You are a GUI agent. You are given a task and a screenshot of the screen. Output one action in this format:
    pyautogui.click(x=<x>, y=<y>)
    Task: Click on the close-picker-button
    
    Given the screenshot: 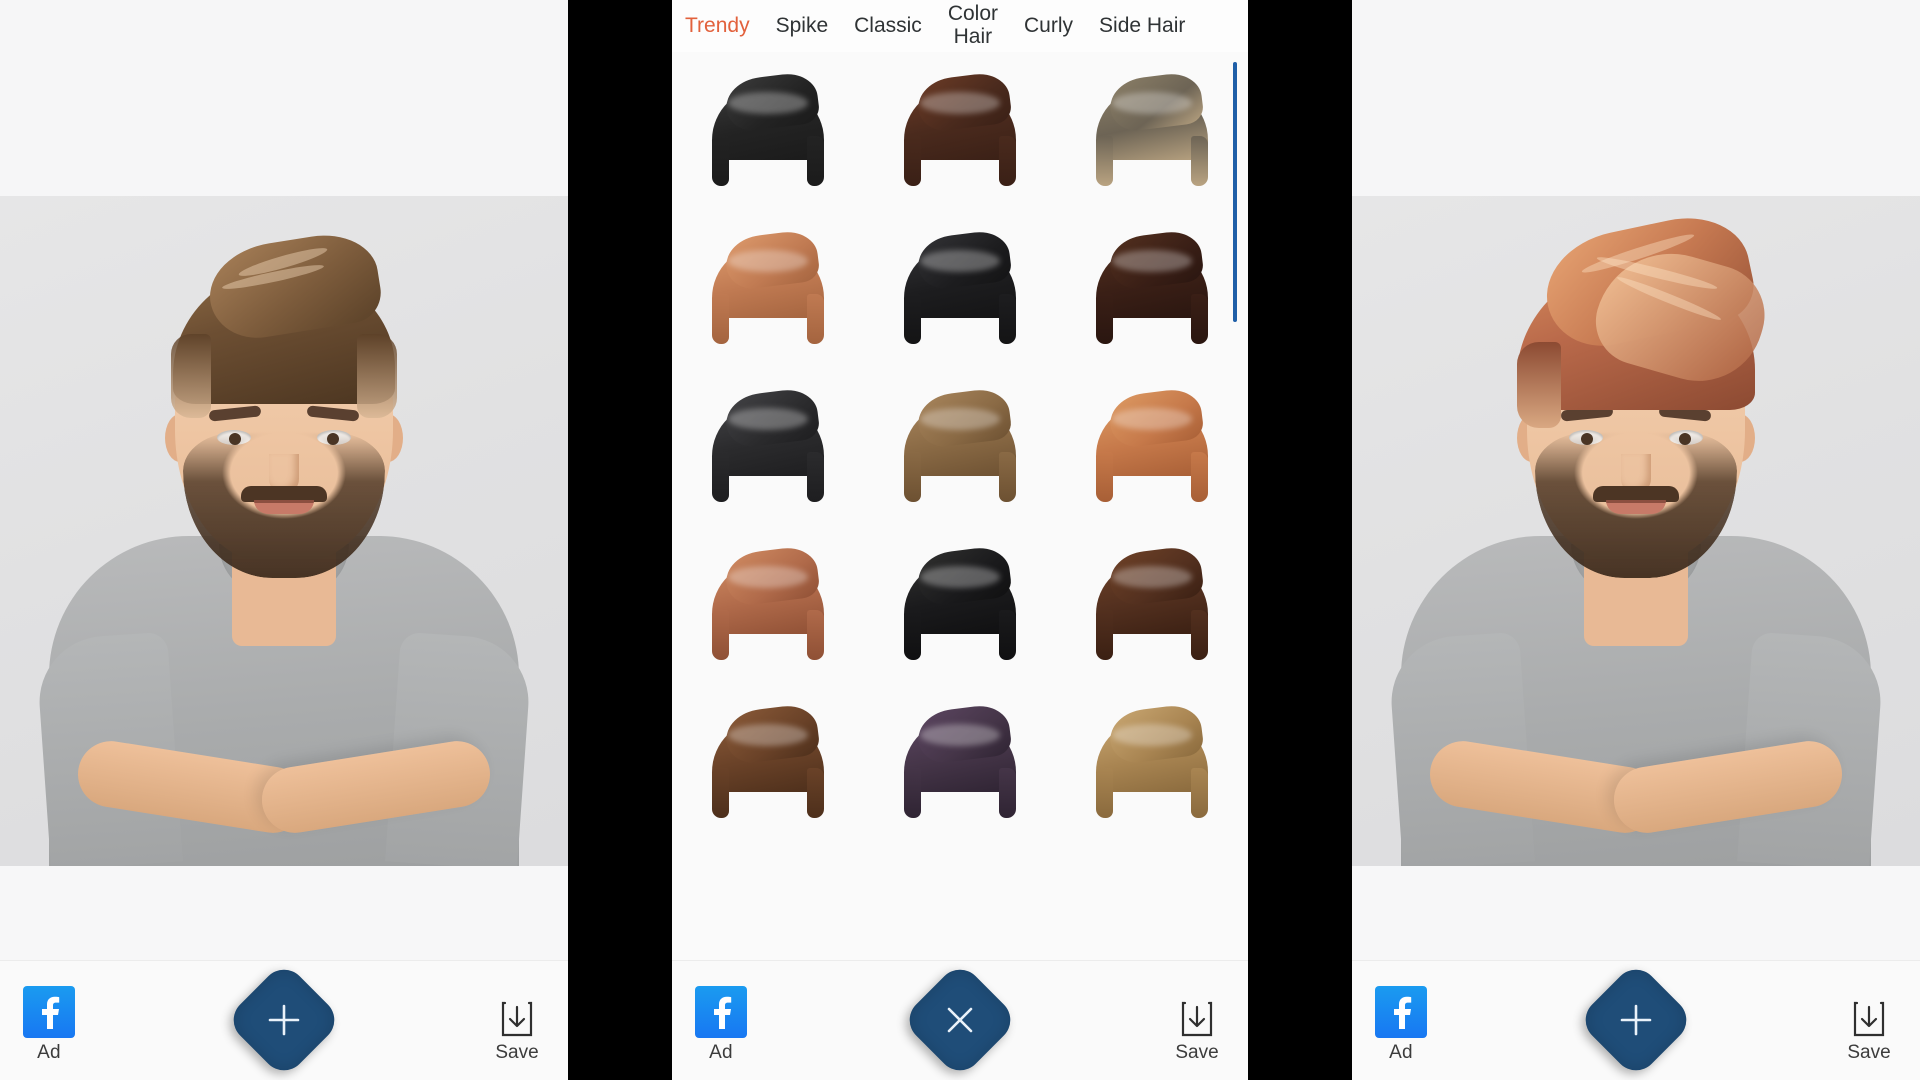 What is the action you would take?
    pyautogui.click(x=960, y=1020)
    